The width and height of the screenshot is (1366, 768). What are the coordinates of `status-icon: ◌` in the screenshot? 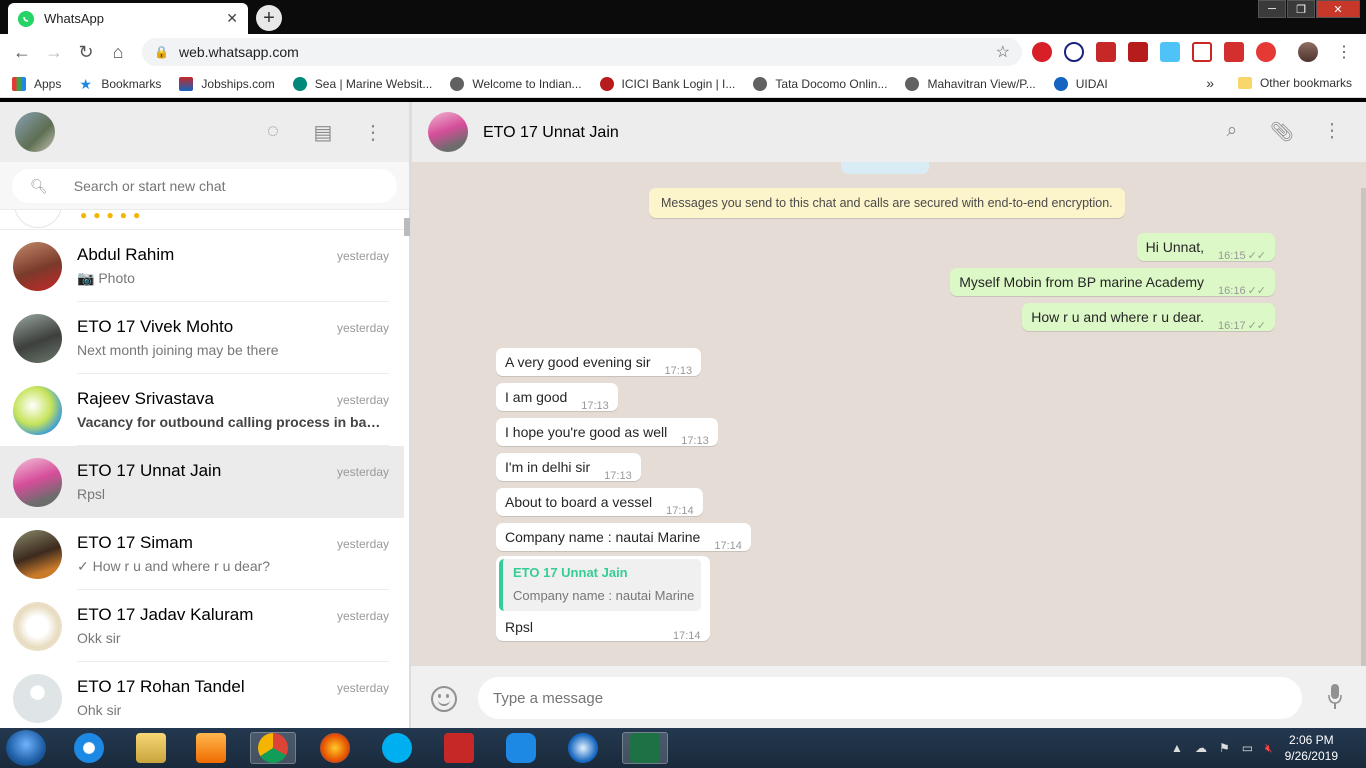 It's located at (273, 132).